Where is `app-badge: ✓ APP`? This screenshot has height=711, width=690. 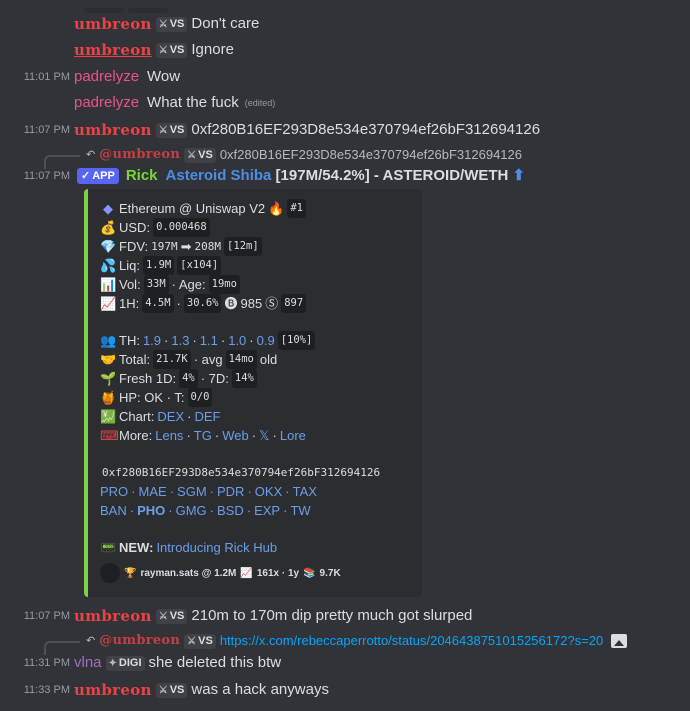 app-badge: ✓ APP is located at coordinates (98, 176).